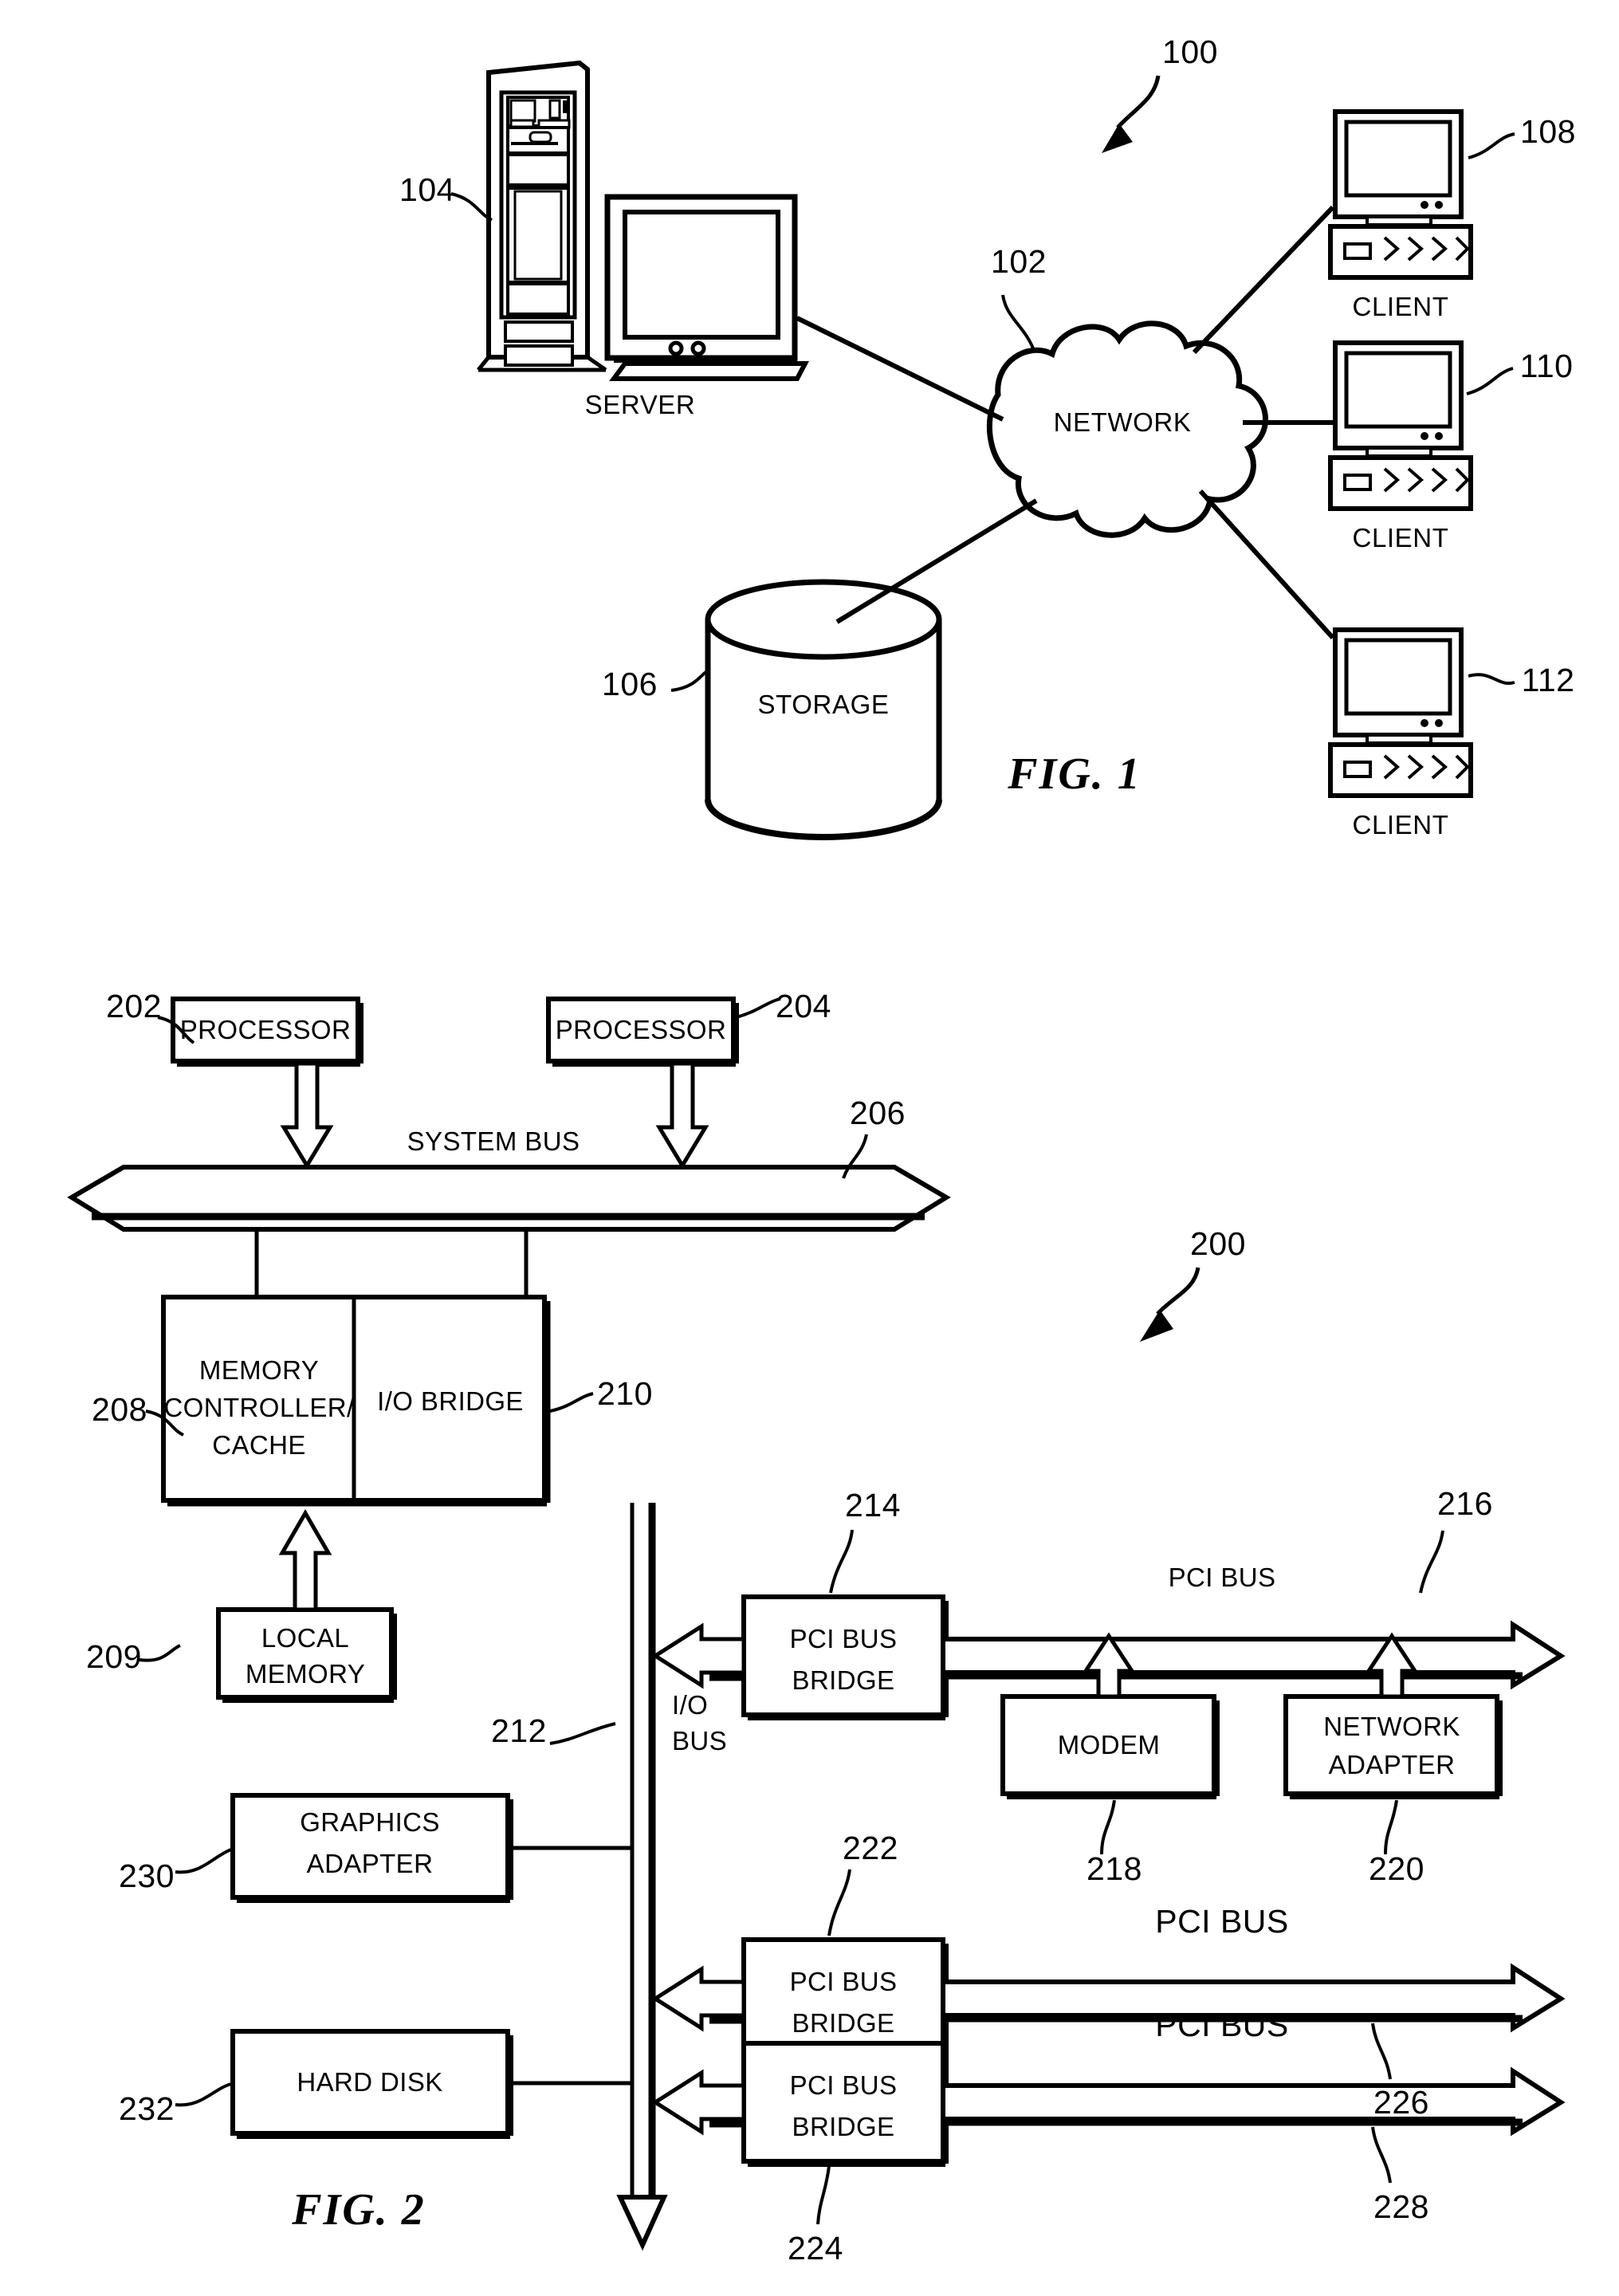 This screenshot has height=2296, width=1619. I want to click on pci-bridge-224-line2: BRIDGE, so click(843, 2126).